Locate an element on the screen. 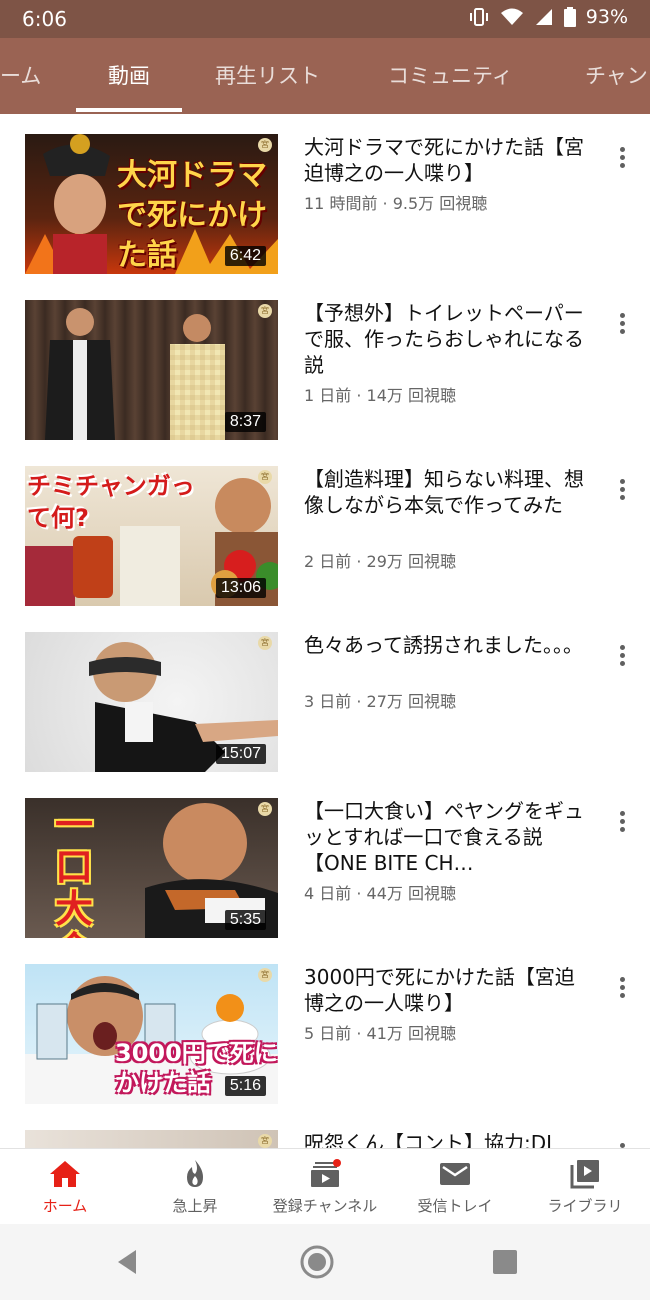 The width and height of the screenshot is (650, 1300). tab-videos: 動画 is located at coordinates (129, 76).